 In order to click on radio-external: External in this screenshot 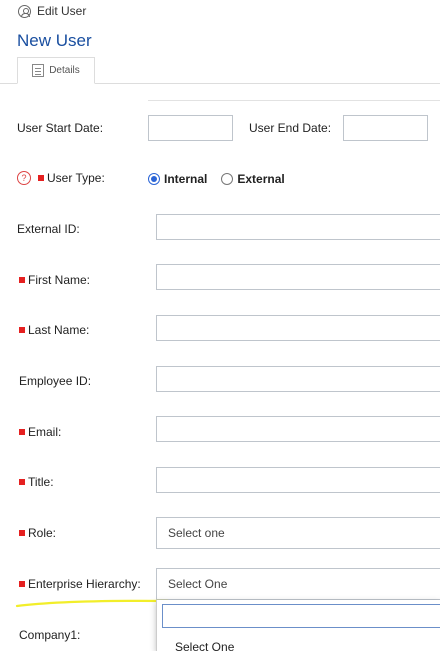, I will do `click(253, 179)`.